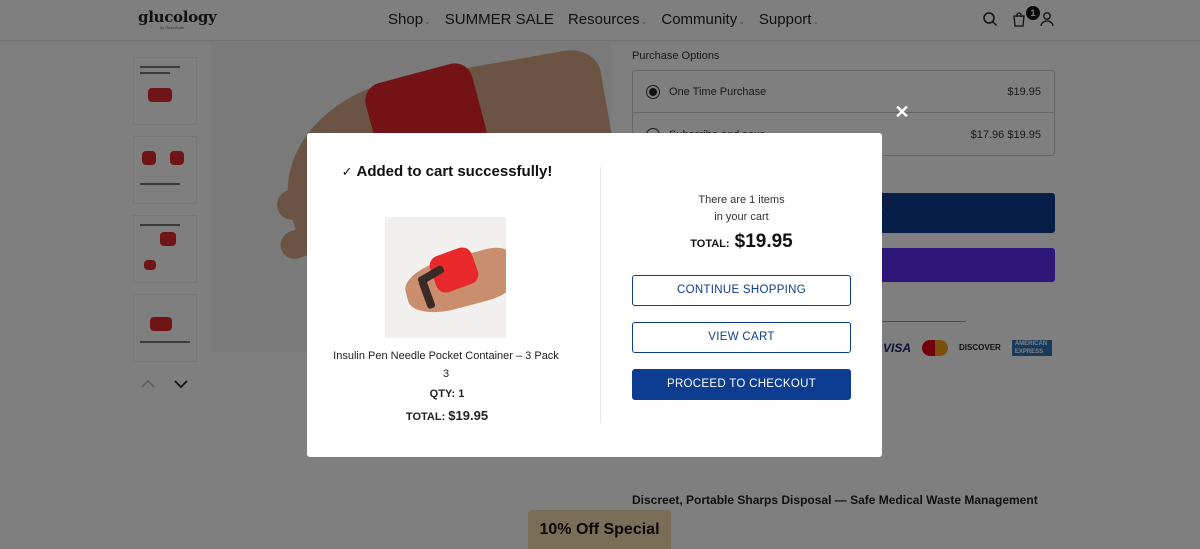  Describe the element at coordinates (741, 241) in the screenshot. I see `cart-total: TOTAL: $19.95` at that location.